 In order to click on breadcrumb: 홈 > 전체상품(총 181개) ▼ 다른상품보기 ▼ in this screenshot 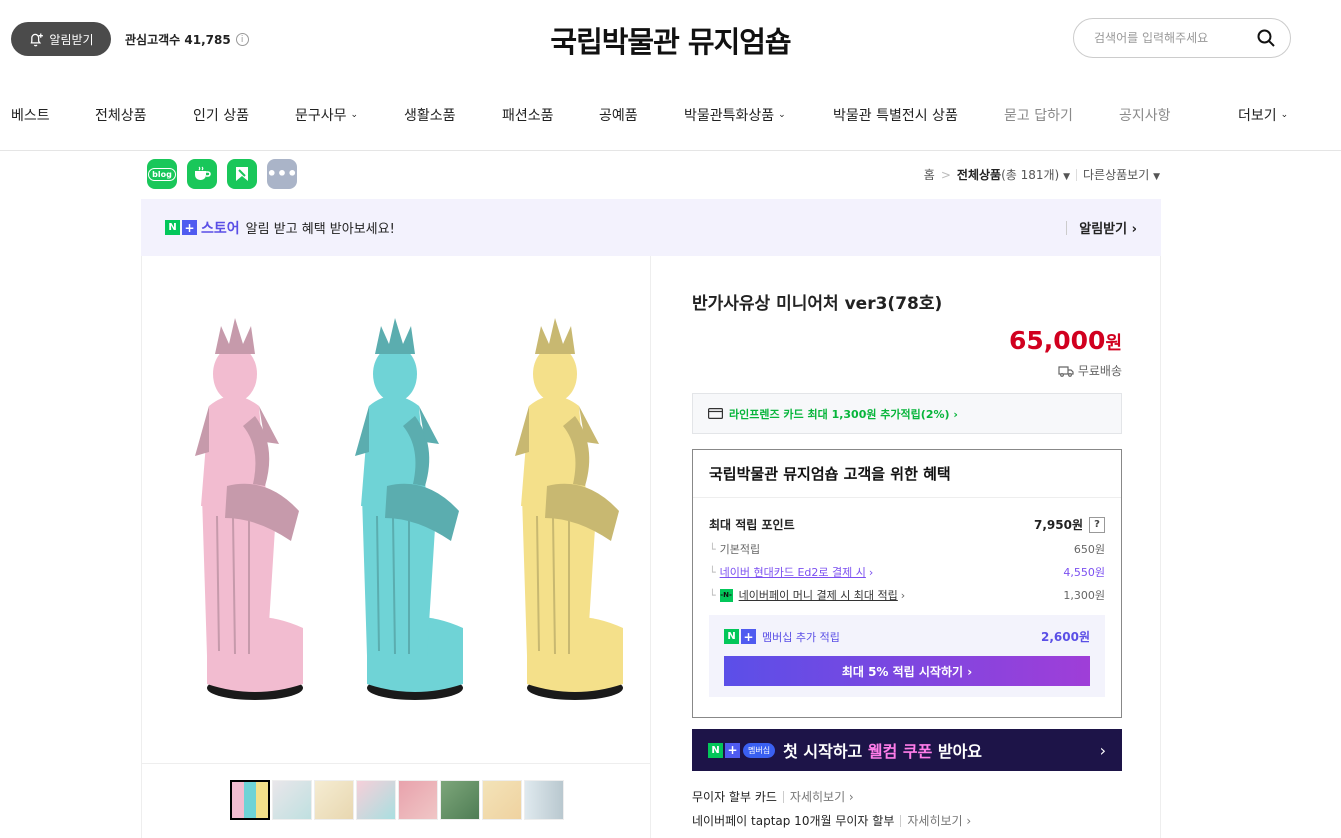, I will do `click(1042, 174)`.